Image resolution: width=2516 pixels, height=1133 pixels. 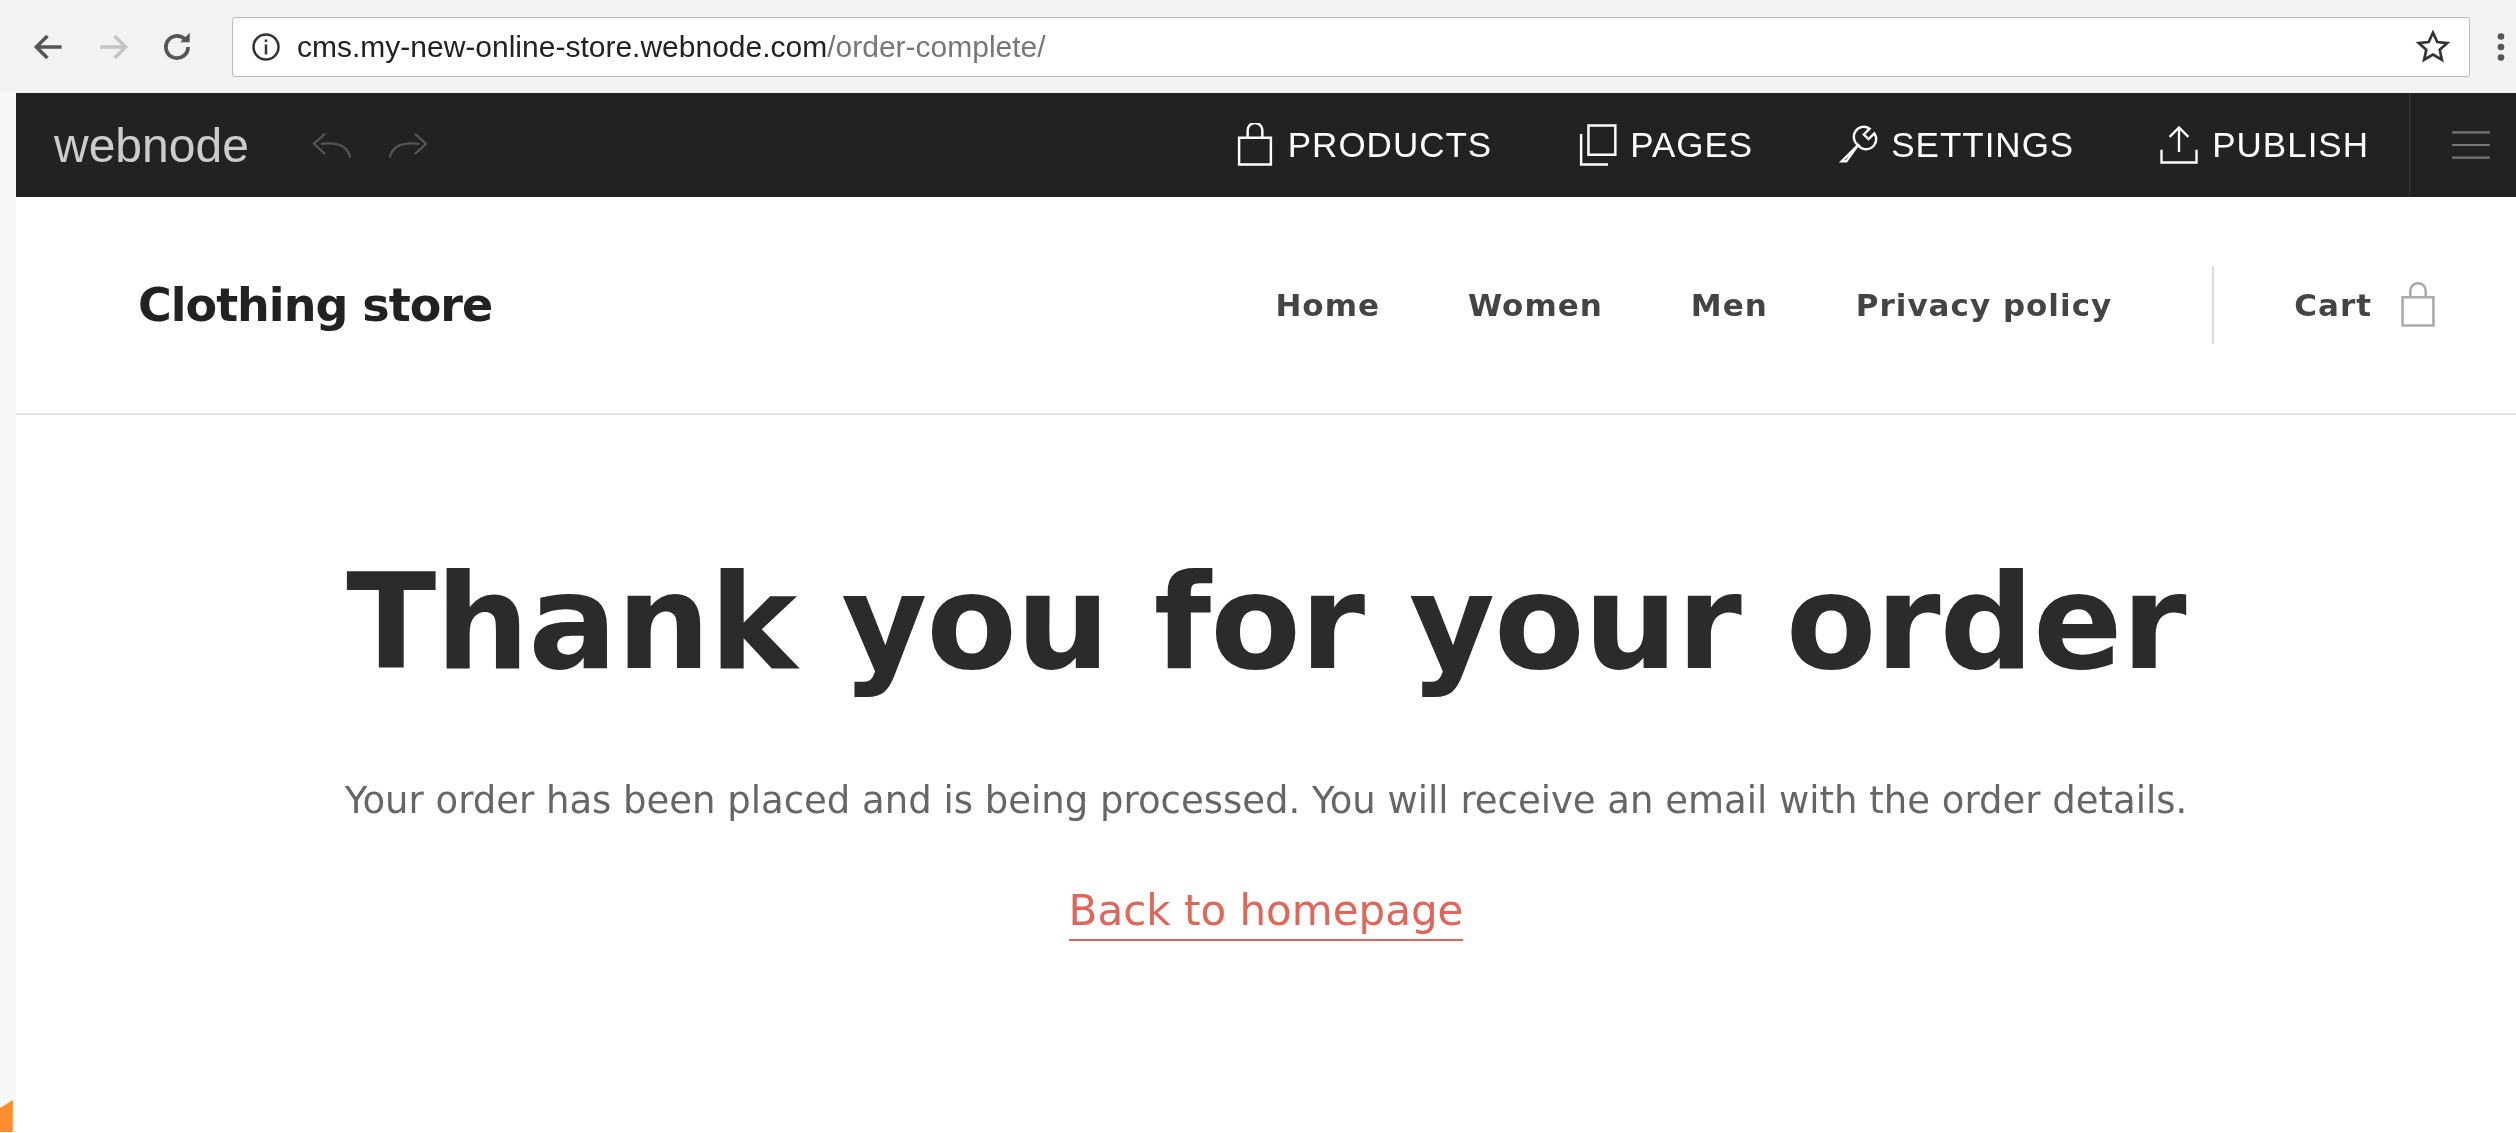 I want to click on url-text: cms.my-new-online-store.webnode.com/order-complete/, so click(x=672, y=46).